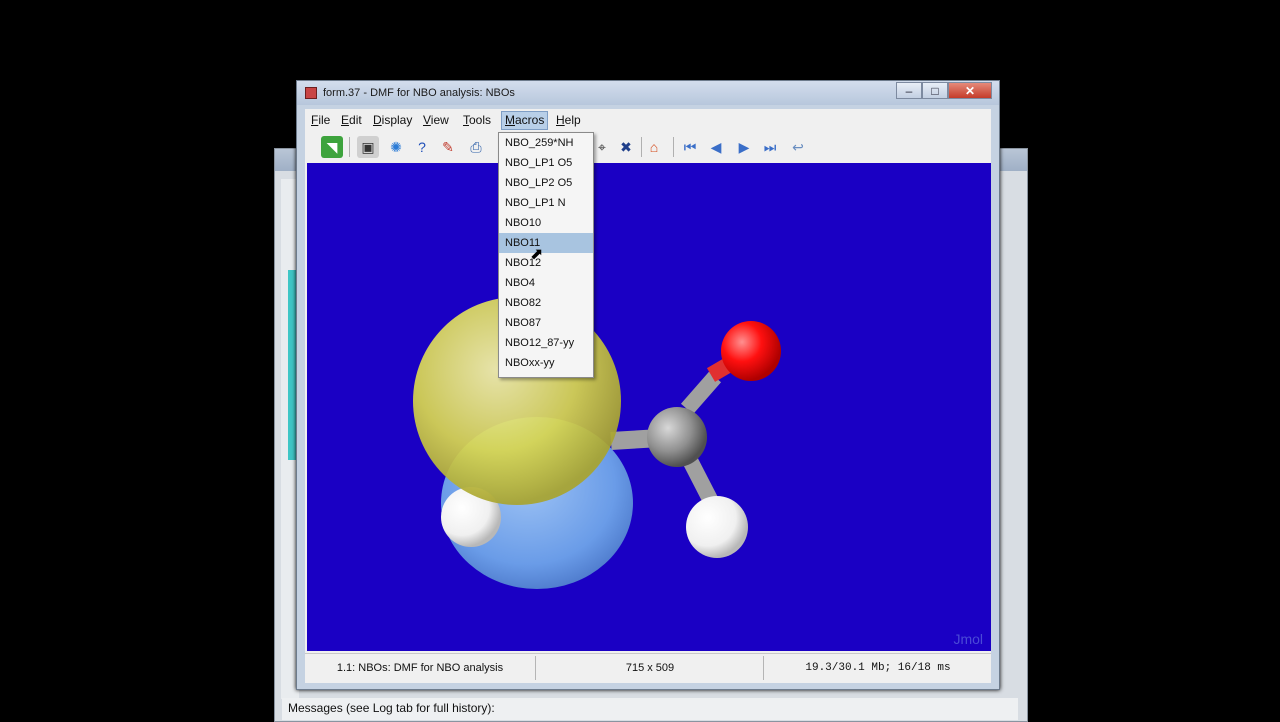 The image size is (1280, 722). I want to click on menu-display: Display, so click(392, 120).